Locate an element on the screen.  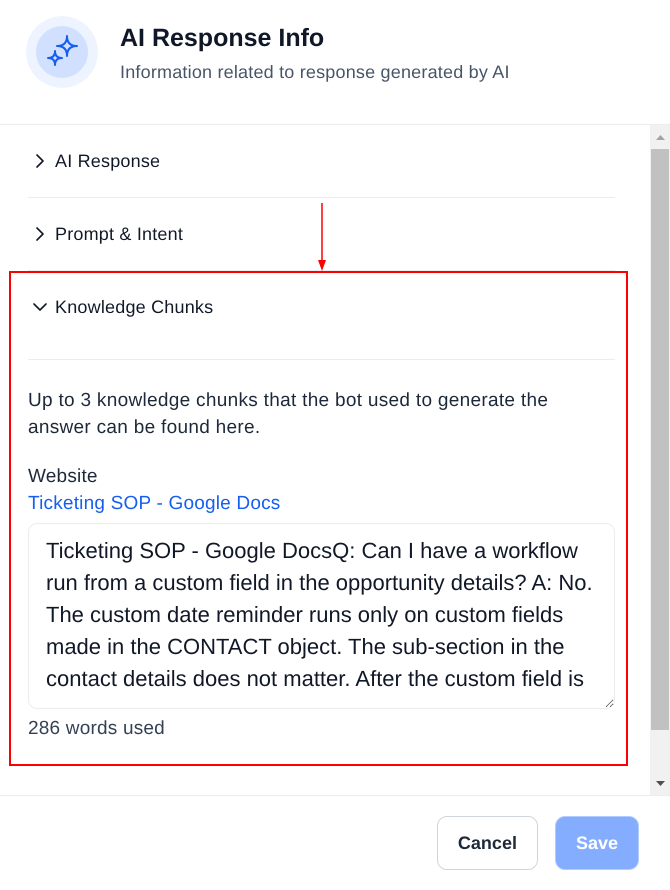
dialog-title: AI Response Info is located at coordinates (223, 38).